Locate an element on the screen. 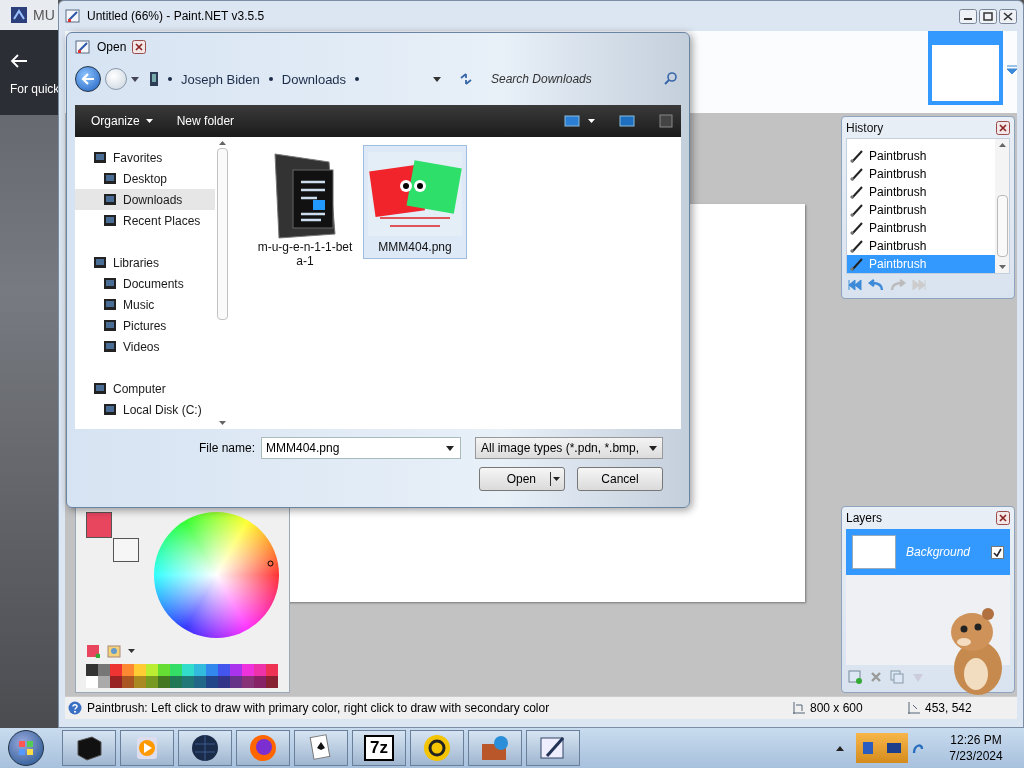 The image size is (1024, 768). file-name: MMM404.png is located at coordinates (415, 247).